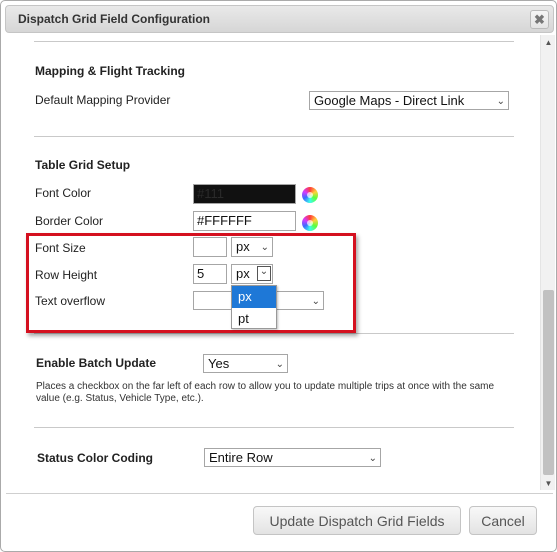 The width and height of the screenshot is (557, 552). I want to click on close-icon: ✖, so click(539, 19).